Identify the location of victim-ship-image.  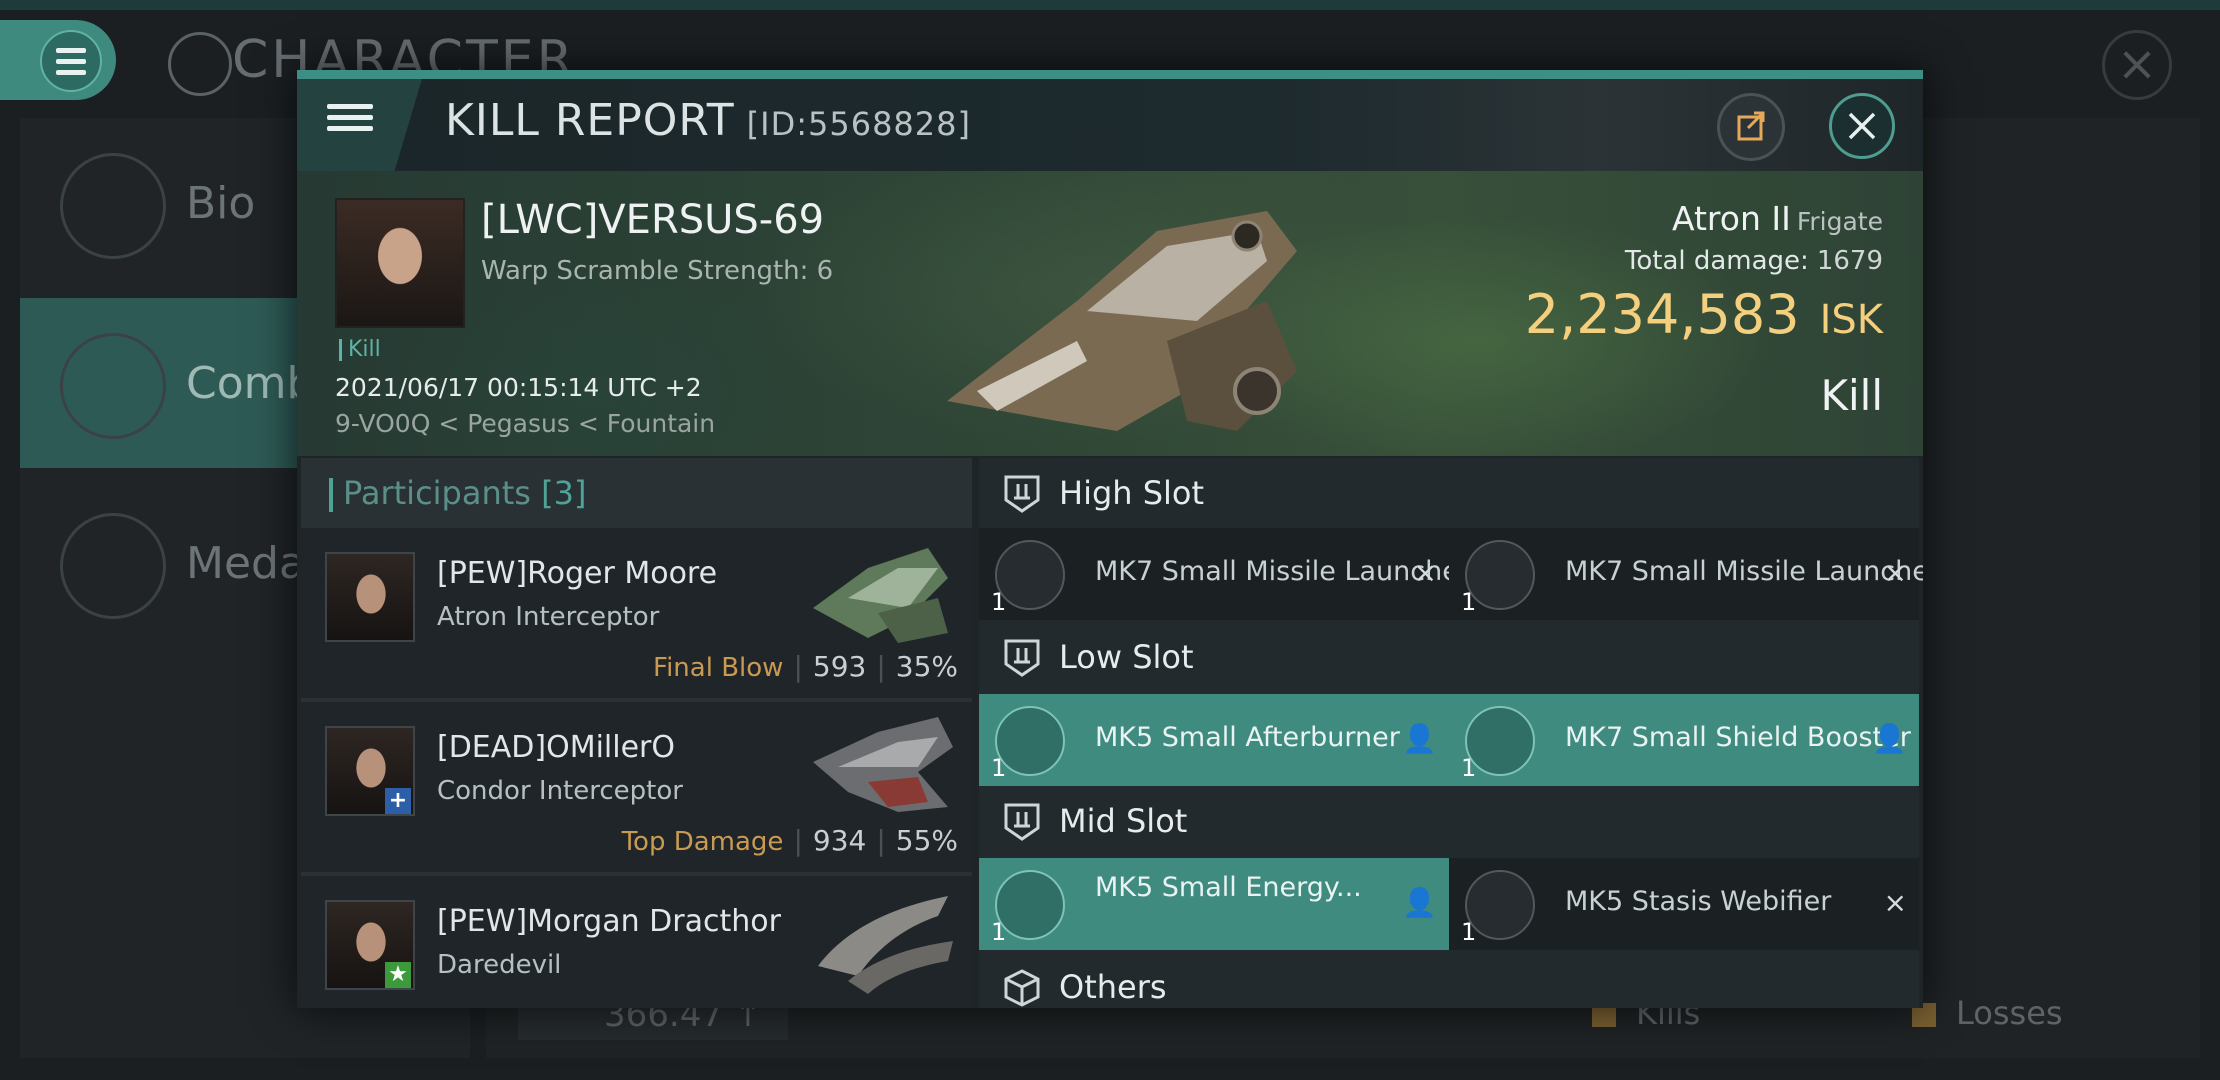
(1122, 321).